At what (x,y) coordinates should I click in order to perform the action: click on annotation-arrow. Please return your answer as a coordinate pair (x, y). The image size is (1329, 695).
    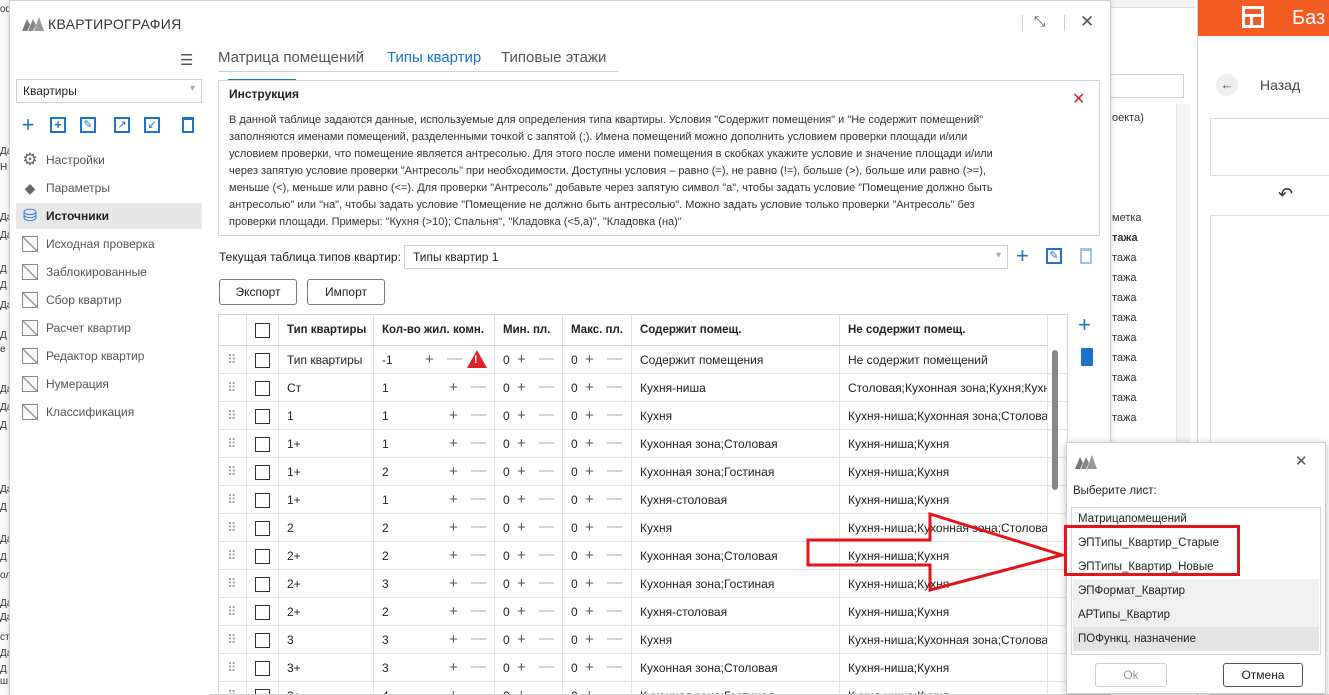
    Looking at the image, I should click on (937, 551).